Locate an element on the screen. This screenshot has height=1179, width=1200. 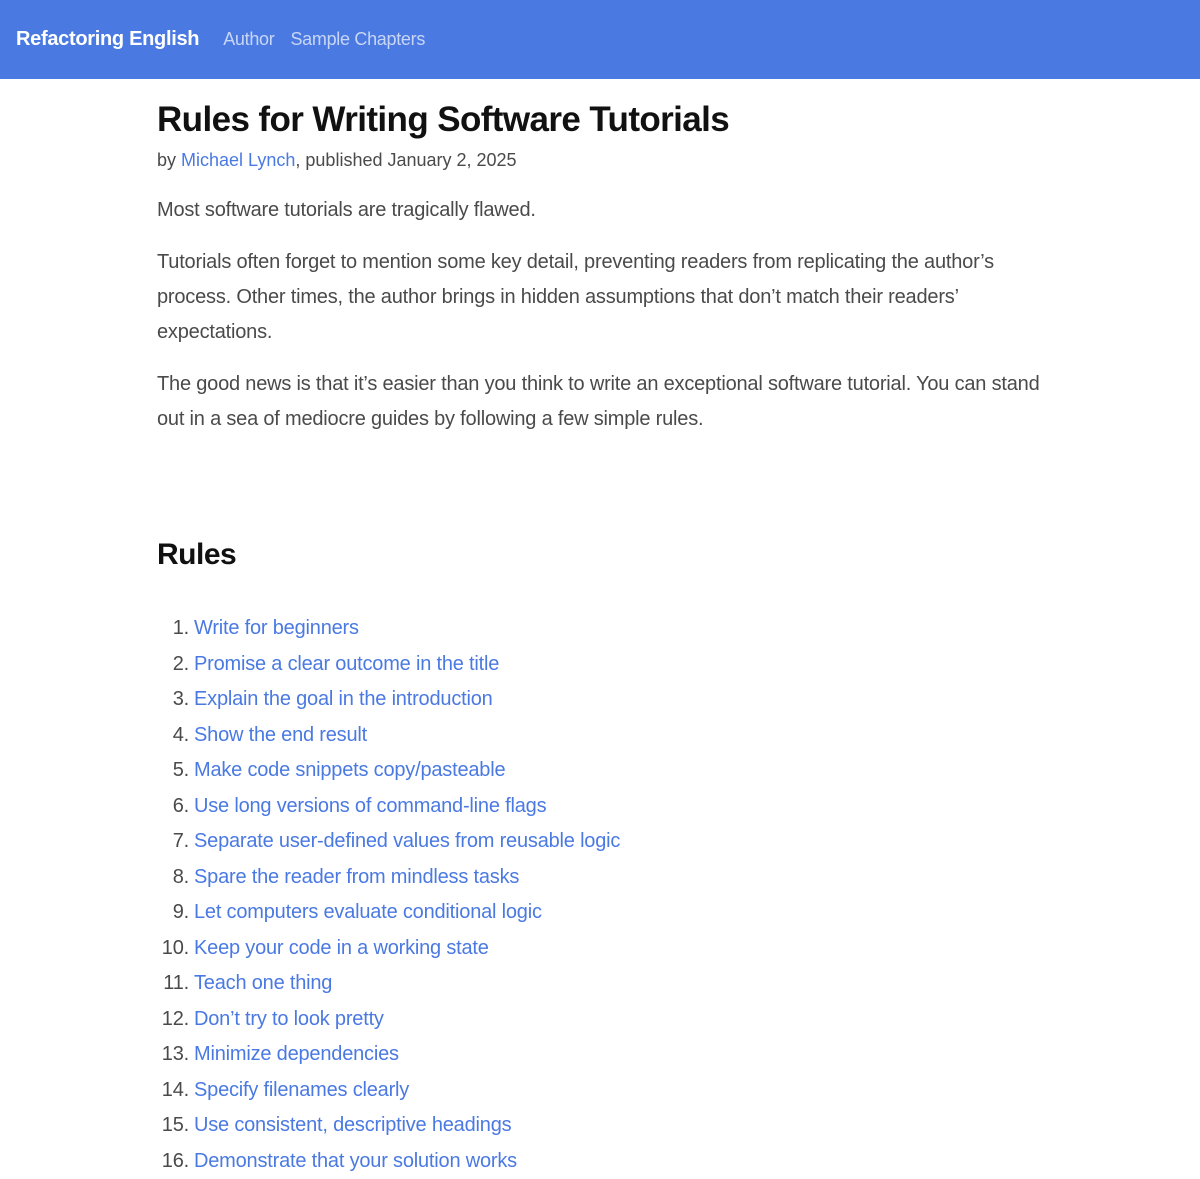
rule-item: 10. Keep your code in a working state is located at coordinates (602, 949).